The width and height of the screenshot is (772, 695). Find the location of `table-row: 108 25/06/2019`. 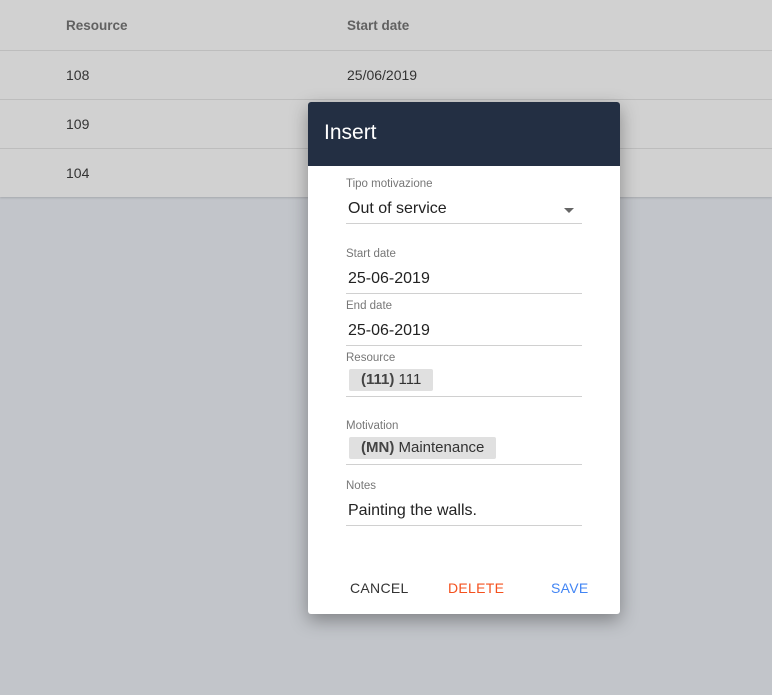

table-row: 108 25/06/2019 is located at coordinates (386, 75).